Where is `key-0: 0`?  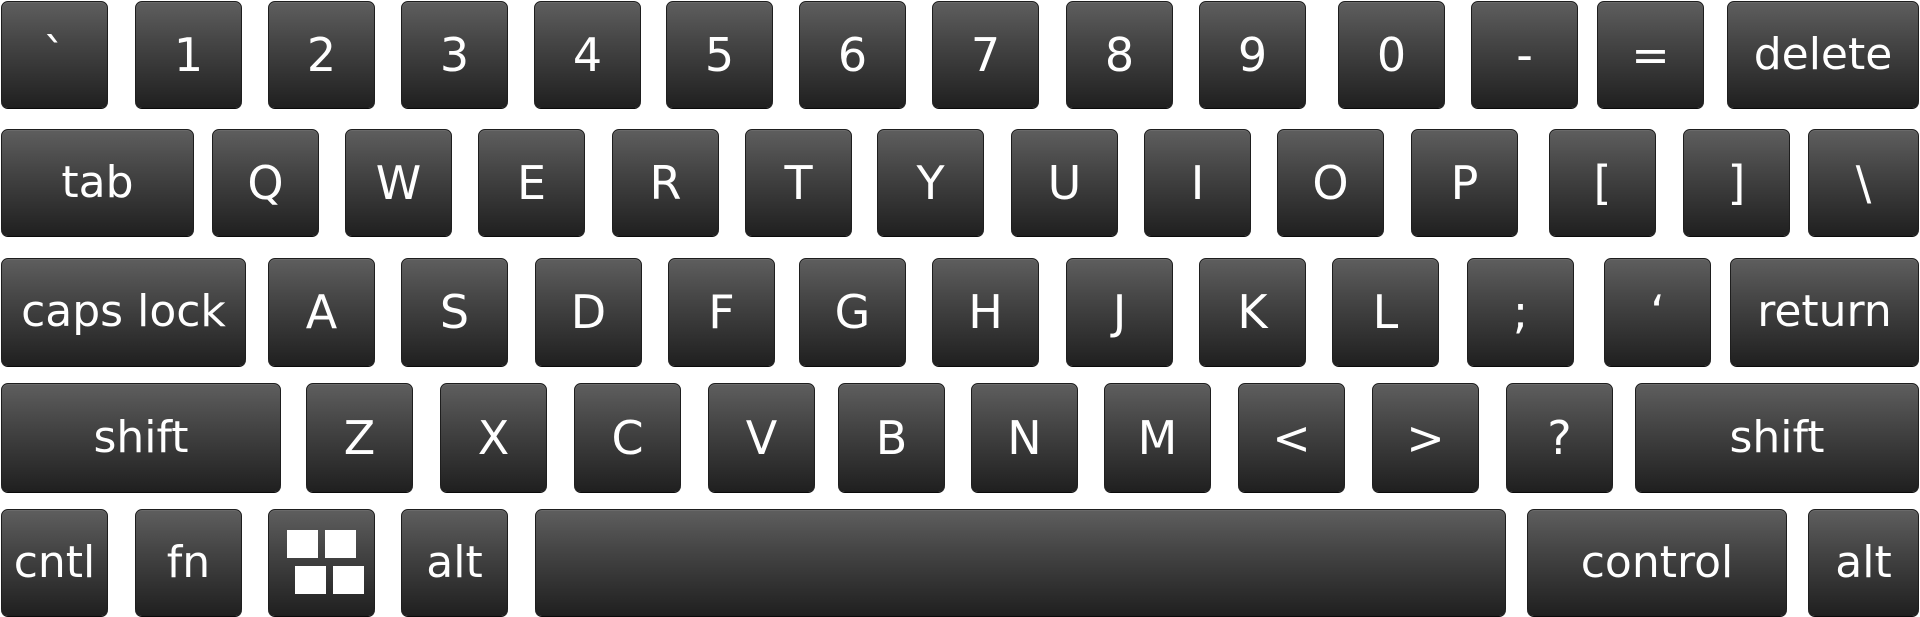 key-0: 0 is located at coordinates (1391, 54).